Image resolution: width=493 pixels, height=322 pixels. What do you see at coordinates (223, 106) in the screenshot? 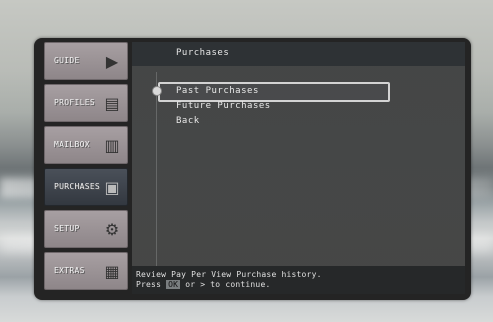
I see `menu-item-future-purchases: Future Purchases` at bounding box center [223, 106].